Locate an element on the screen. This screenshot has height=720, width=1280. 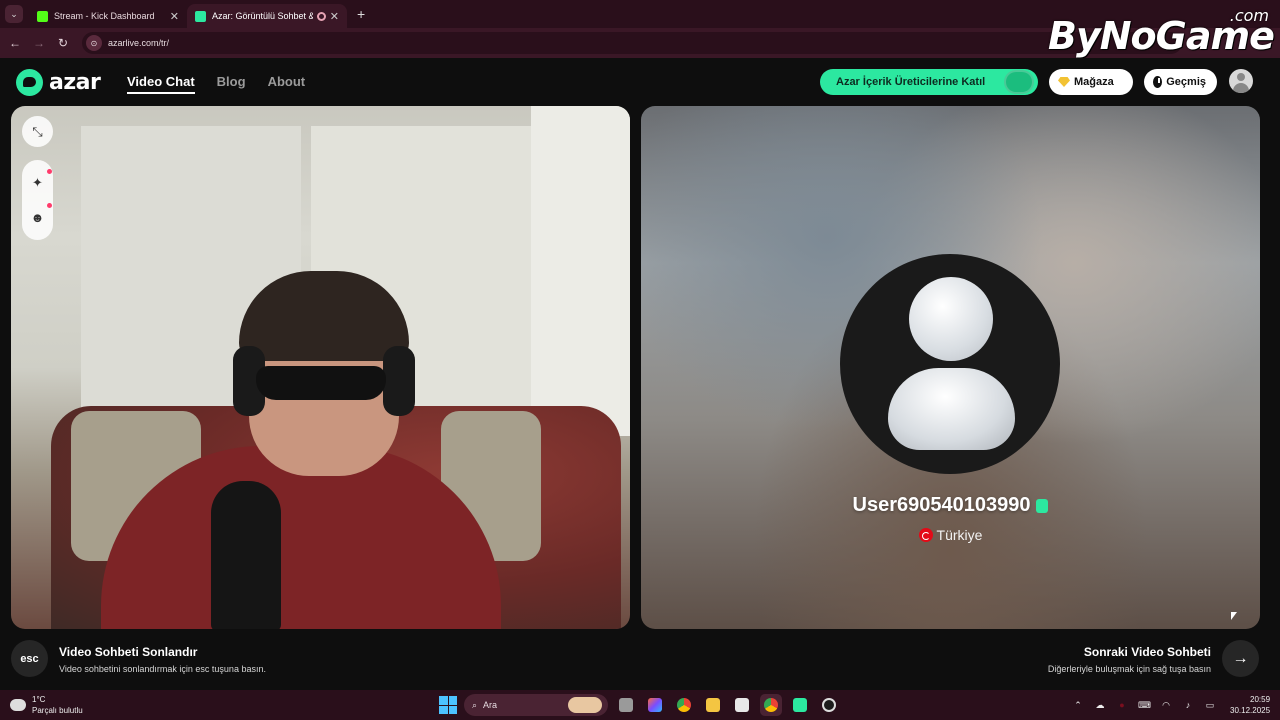
store-button: Mağaza is located at coordinates (1091, 82).